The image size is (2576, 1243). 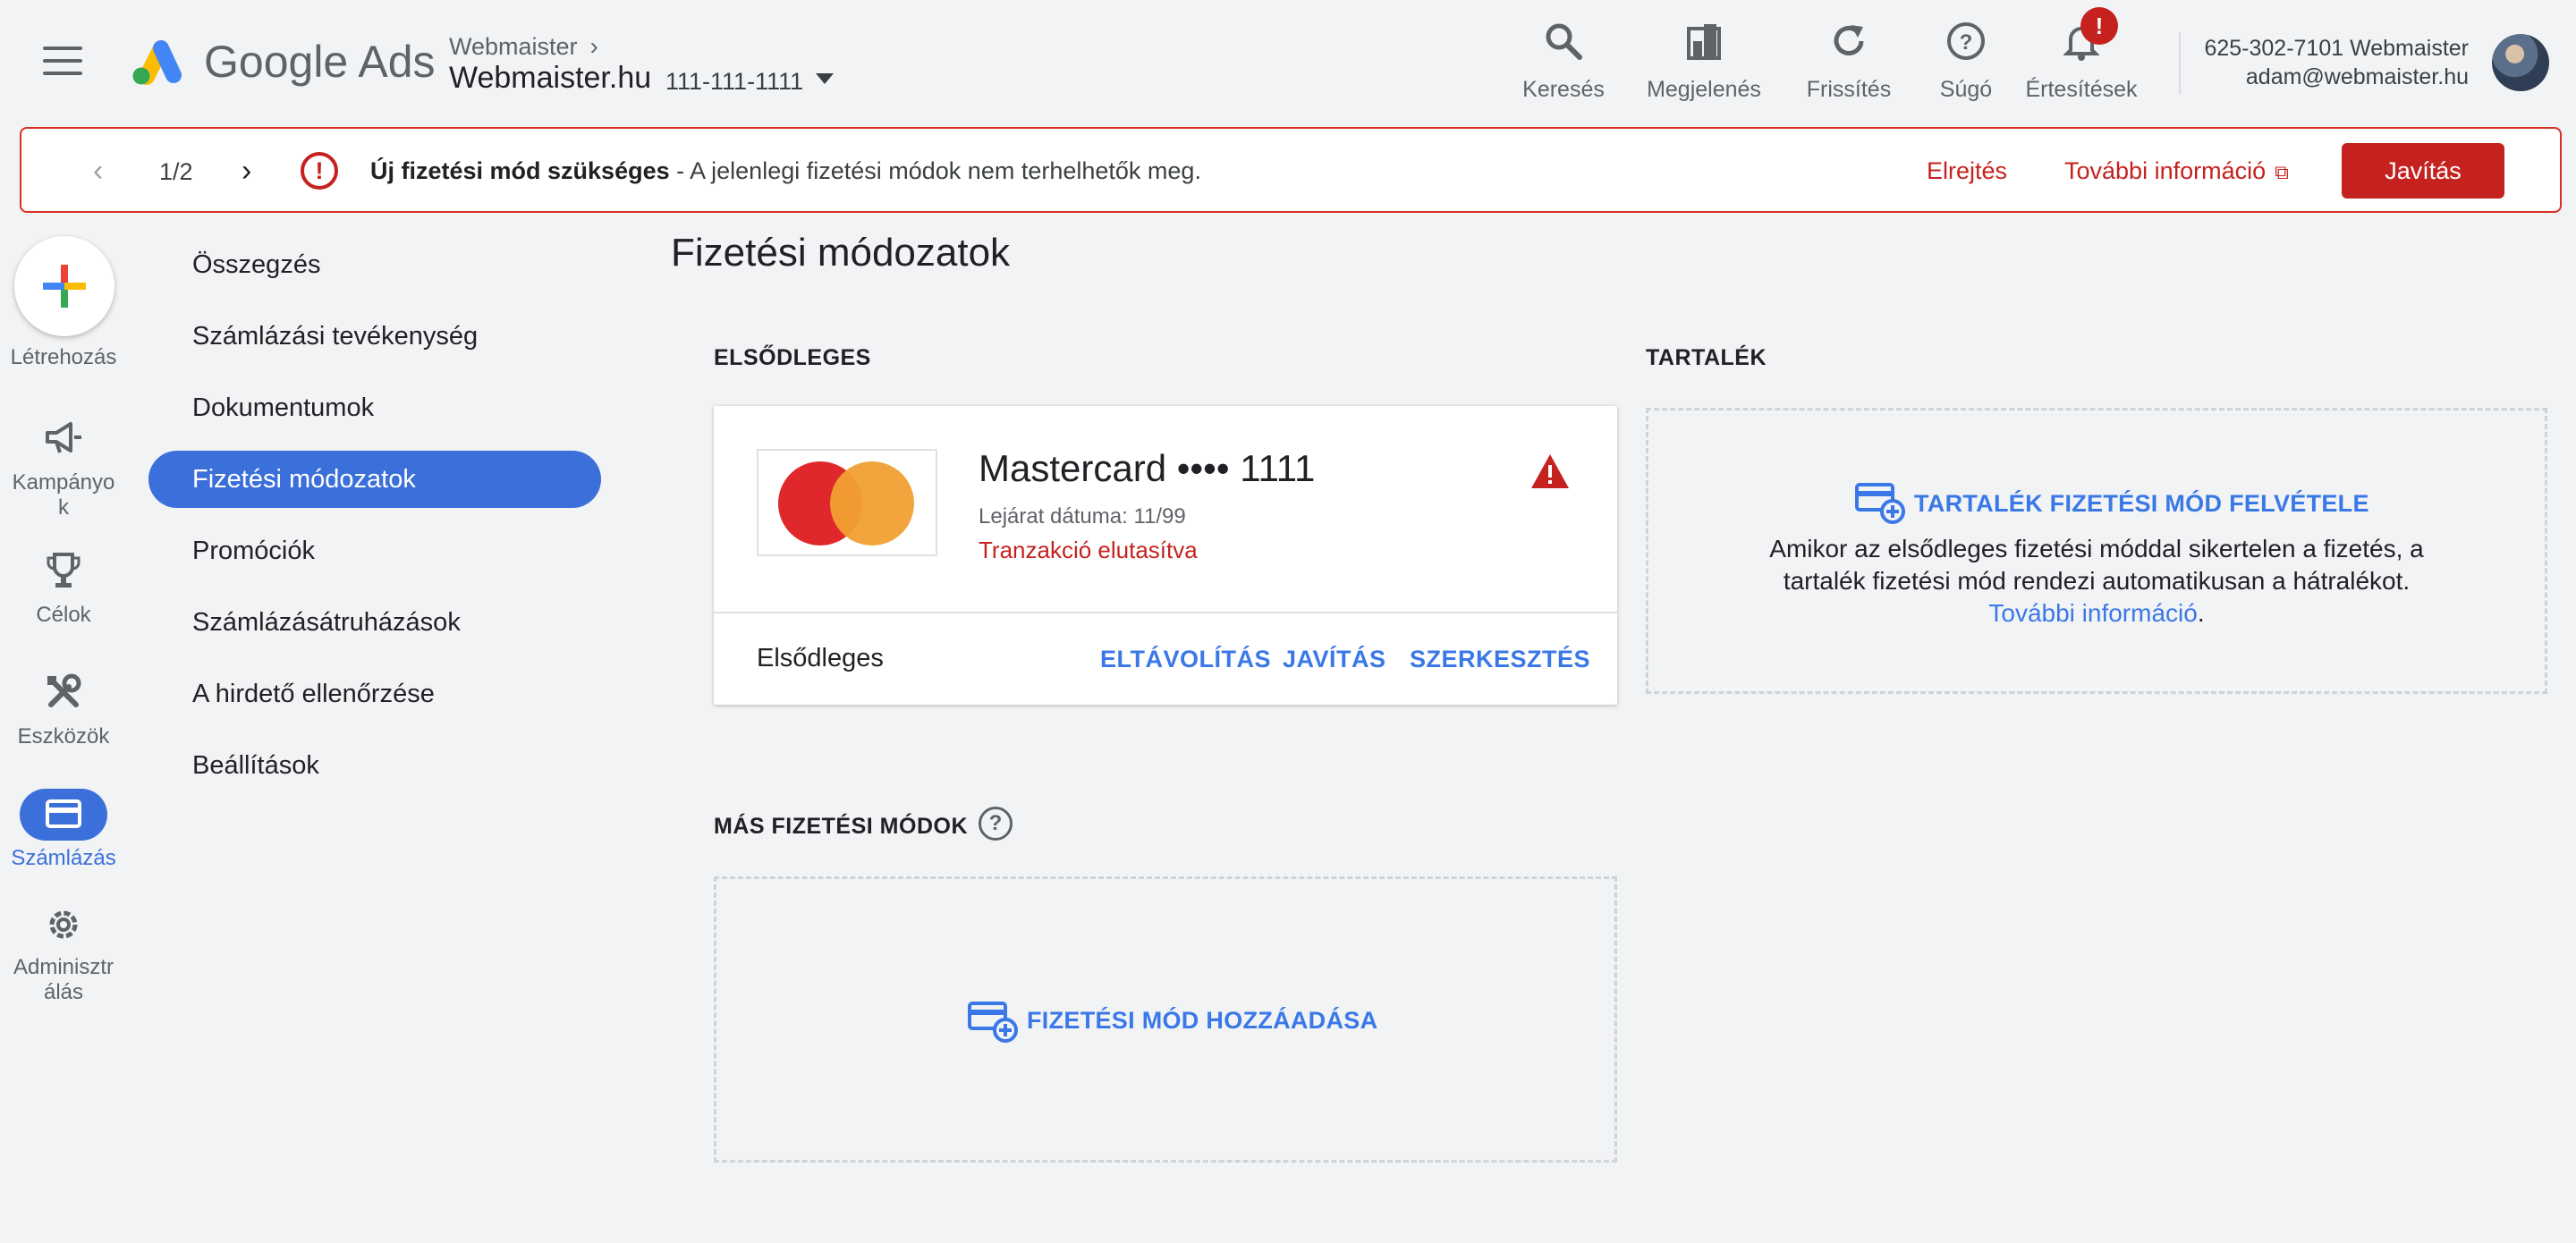 What do you see at coordinates (64, 286) in the screenshot?
I see `plus-icon` at bounding box center [64, 286].